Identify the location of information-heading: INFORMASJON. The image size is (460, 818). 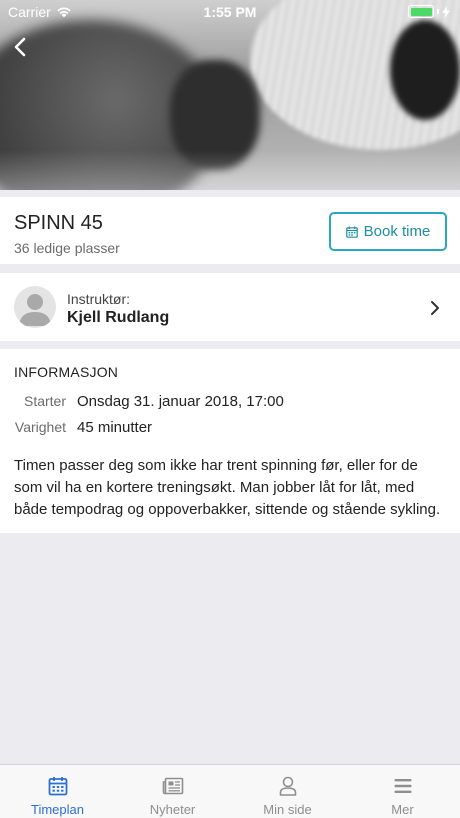
(66, 372).